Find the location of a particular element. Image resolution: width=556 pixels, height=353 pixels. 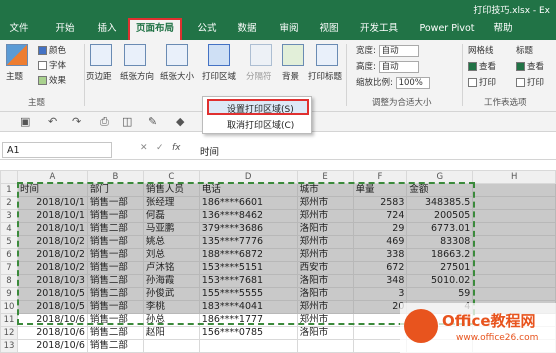

cell: 部门 is located at coordinates (115, 190).